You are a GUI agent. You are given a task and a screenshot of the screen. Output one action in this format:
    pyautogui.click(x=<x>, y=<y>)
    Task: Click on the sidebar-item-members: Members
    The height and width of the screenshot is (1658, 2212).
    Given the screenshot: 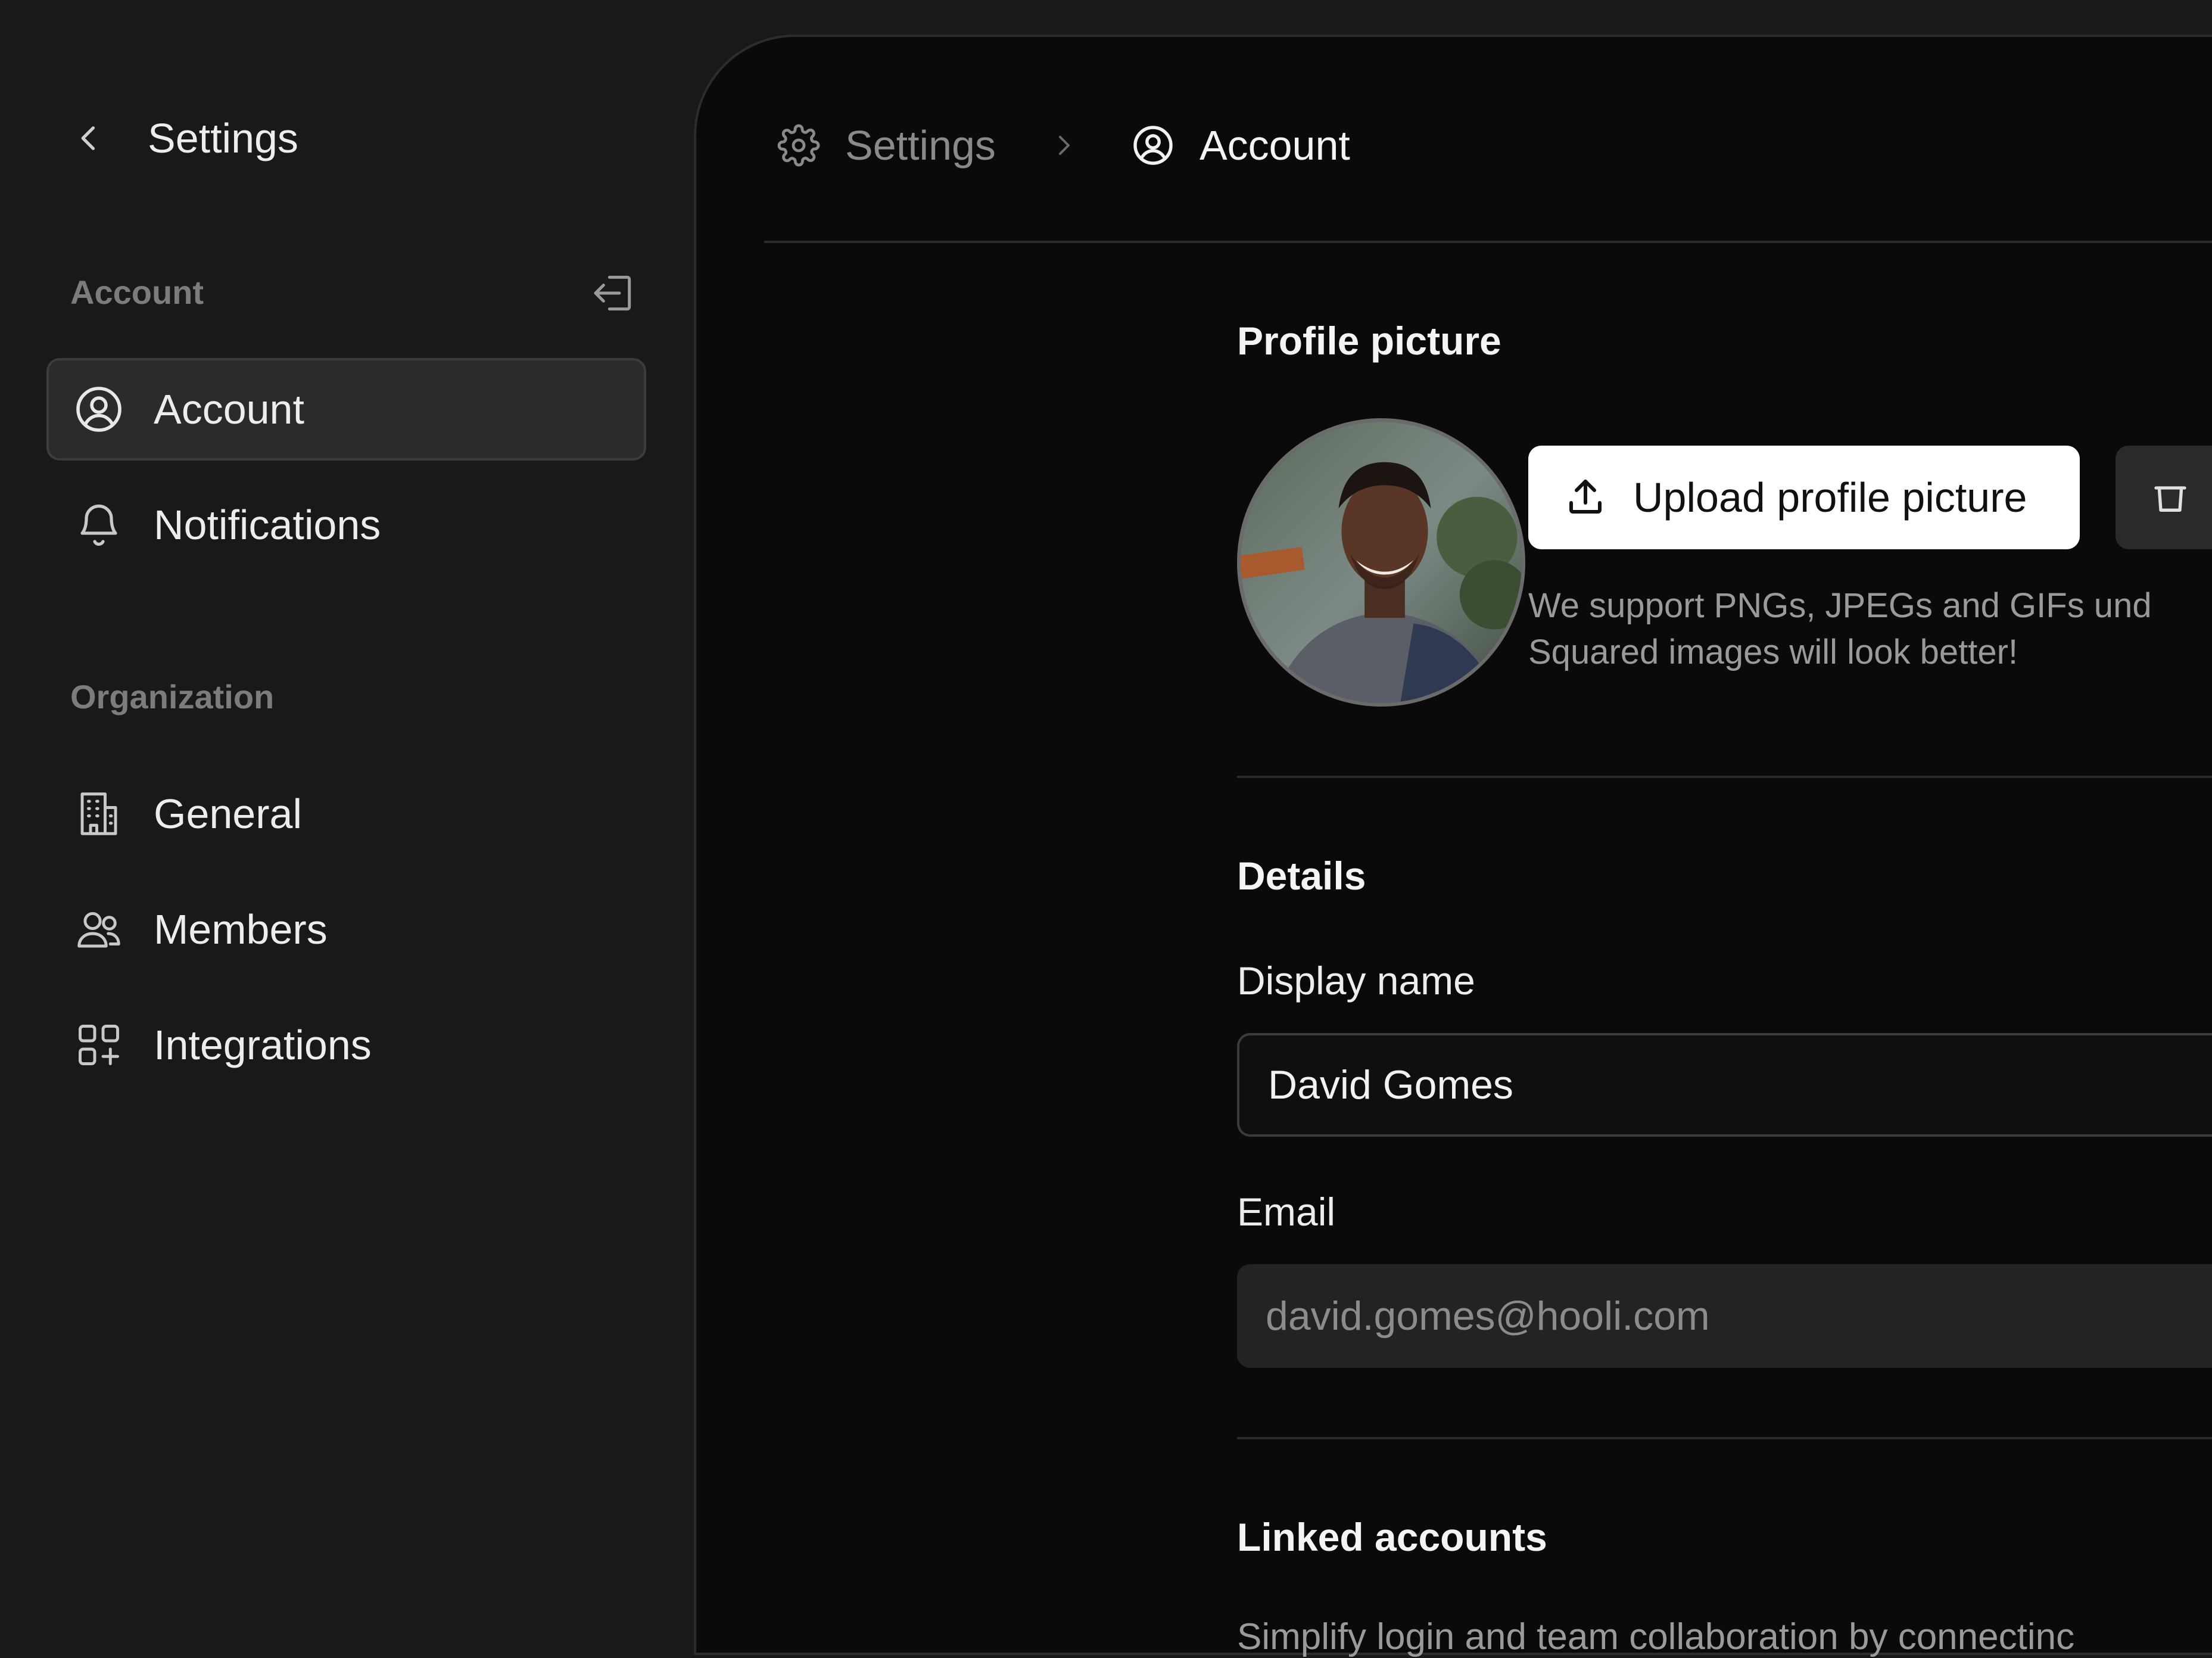 What is the action you would take?
    pyautogui.click(x=346, y=929)
    